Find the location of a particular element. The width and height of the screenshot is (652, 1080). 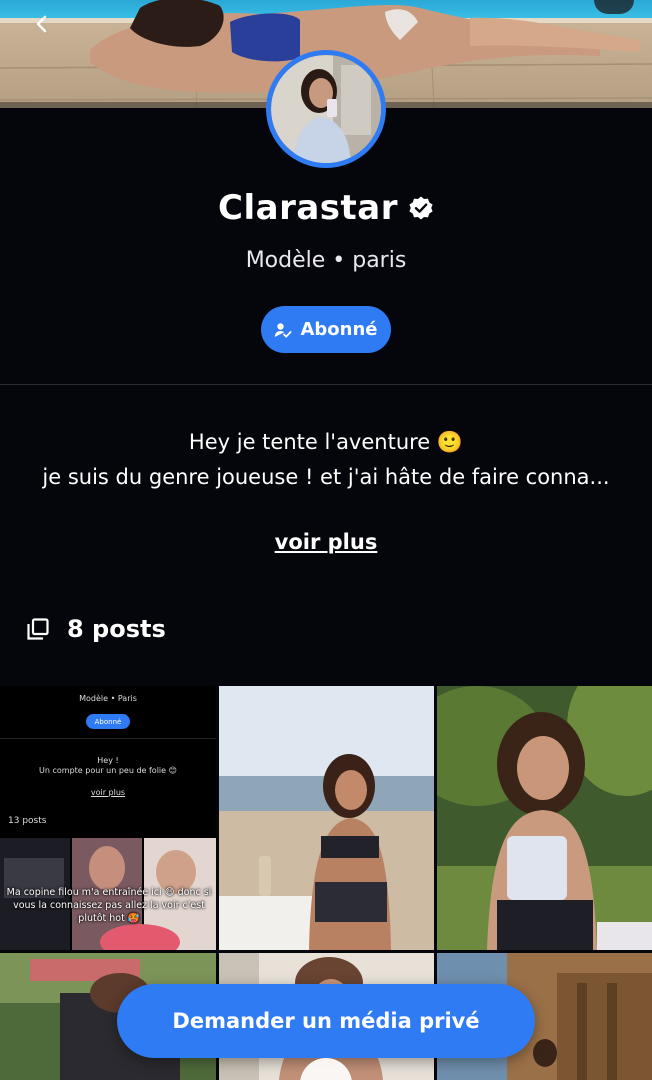

request-private-media-button: Demander un média privé is located at coordinates (326, 1021).